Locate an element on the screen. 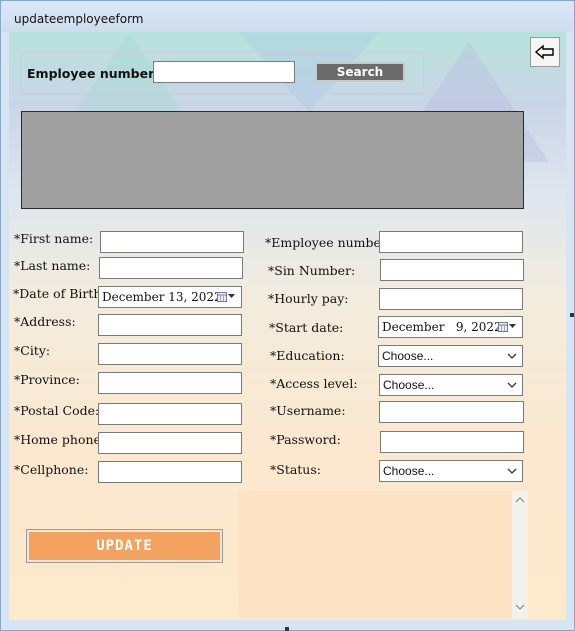  sin-number-label: *Sin Number: is located at coordinates (312, 270).